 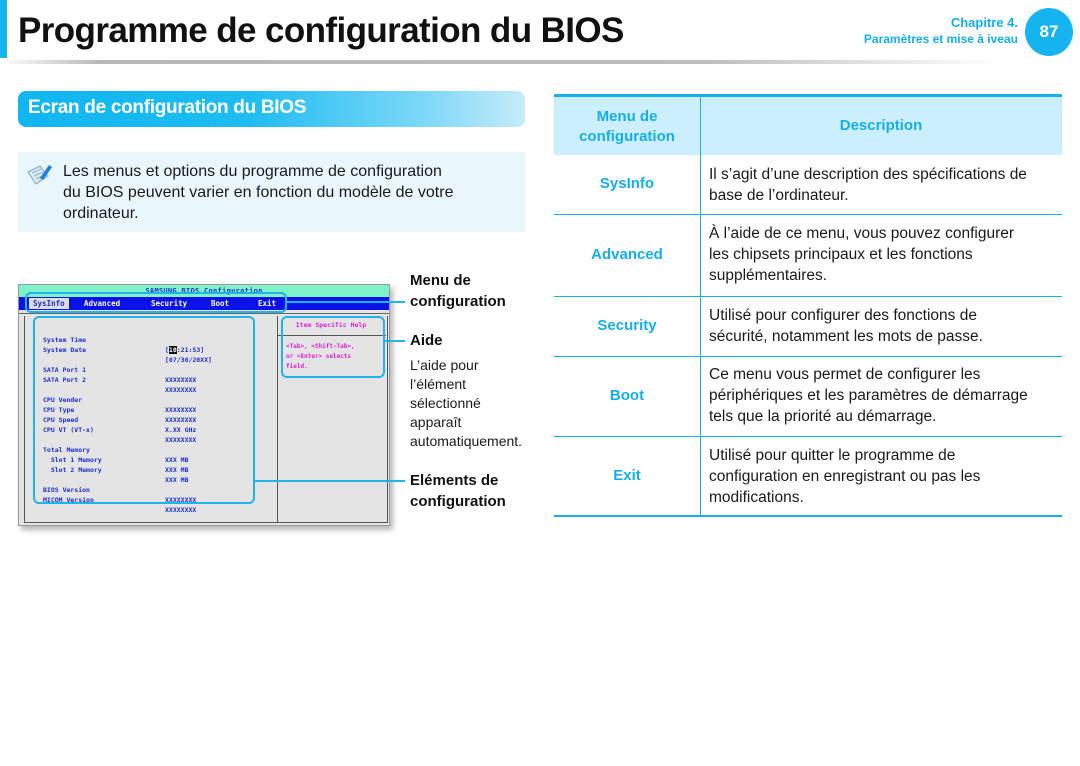 What do you see at coordinates (627, 475) in the screenshot?
I see `table-cell-menu: Exit` at bounding box center [627, 475].